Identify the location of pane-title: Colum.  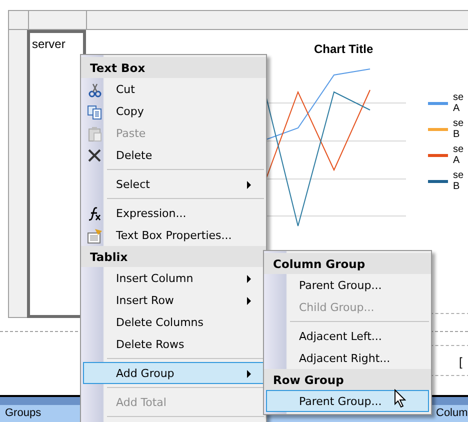
(452, 413).